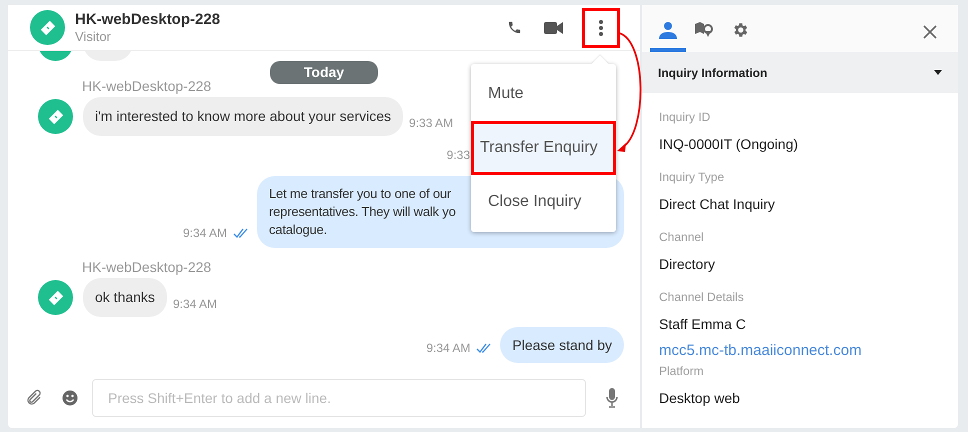 This screenshot has height=432, width=968. What do you see at coordinates (704, 30) in the screenshot?
I see `map-pin-icon` at bounding box center [704, 30].